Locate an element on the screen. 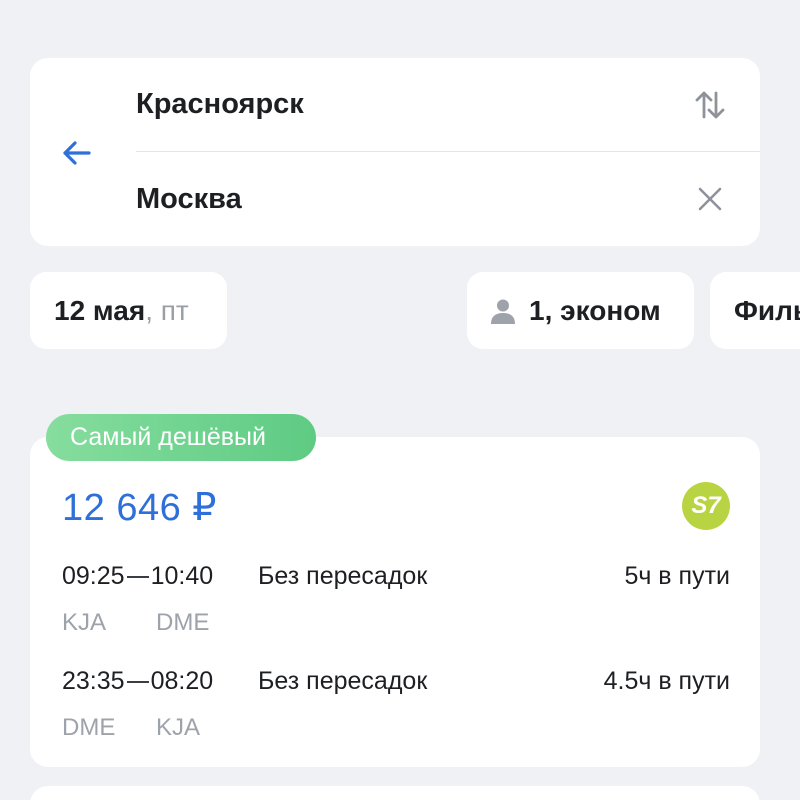  arrive-time: 10:40 is located at coordinates (182, 576).